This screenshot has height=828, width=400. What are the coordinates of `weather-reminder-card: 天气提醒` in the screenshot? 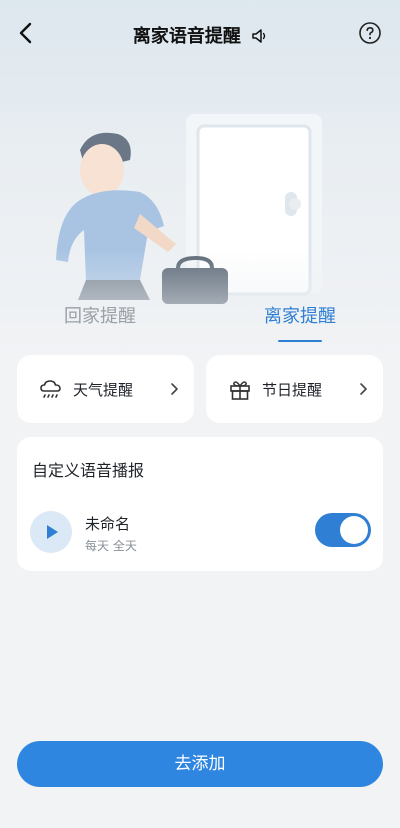 It's located at (105, 389).